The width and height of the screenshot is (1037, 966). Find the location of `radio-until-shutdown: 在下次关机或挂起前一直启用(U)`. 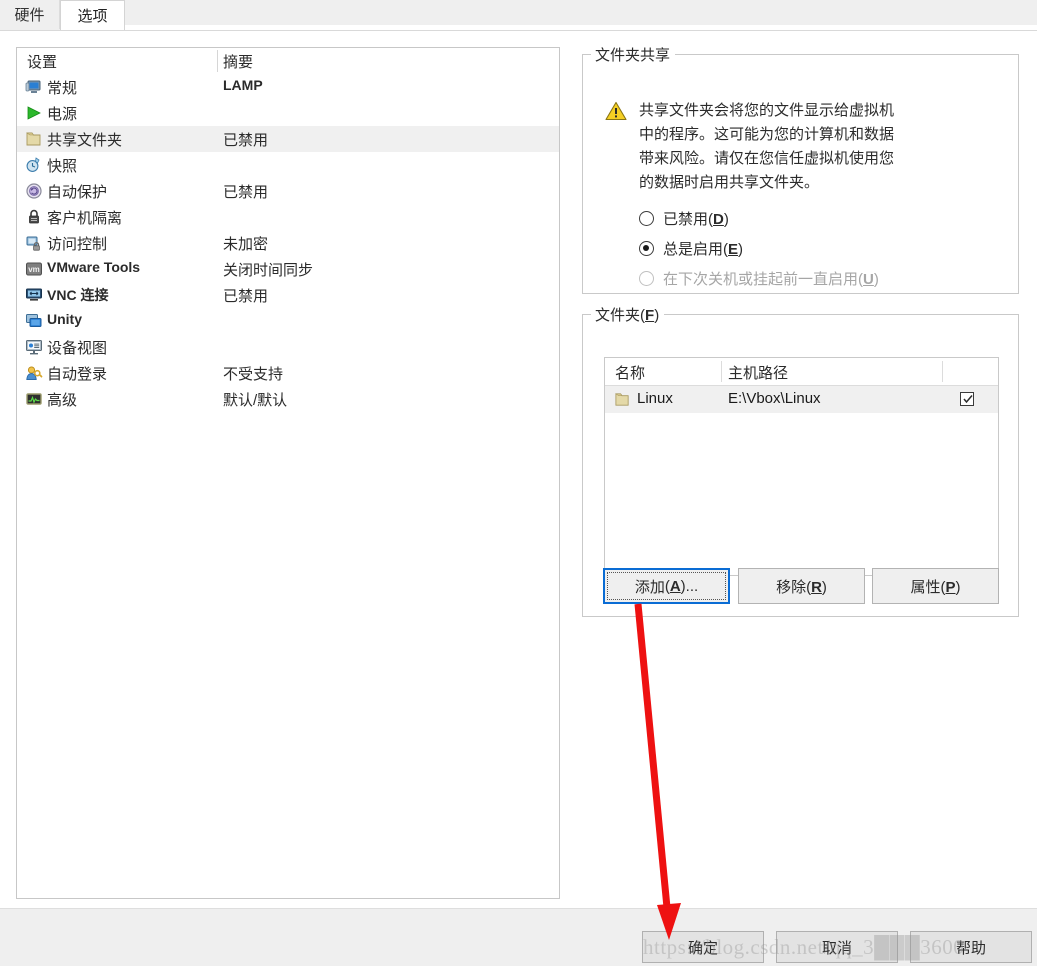

radio-until-shutdown: 在下次关机或挂起前一直启用(U) is located at coordinates (759, 278).